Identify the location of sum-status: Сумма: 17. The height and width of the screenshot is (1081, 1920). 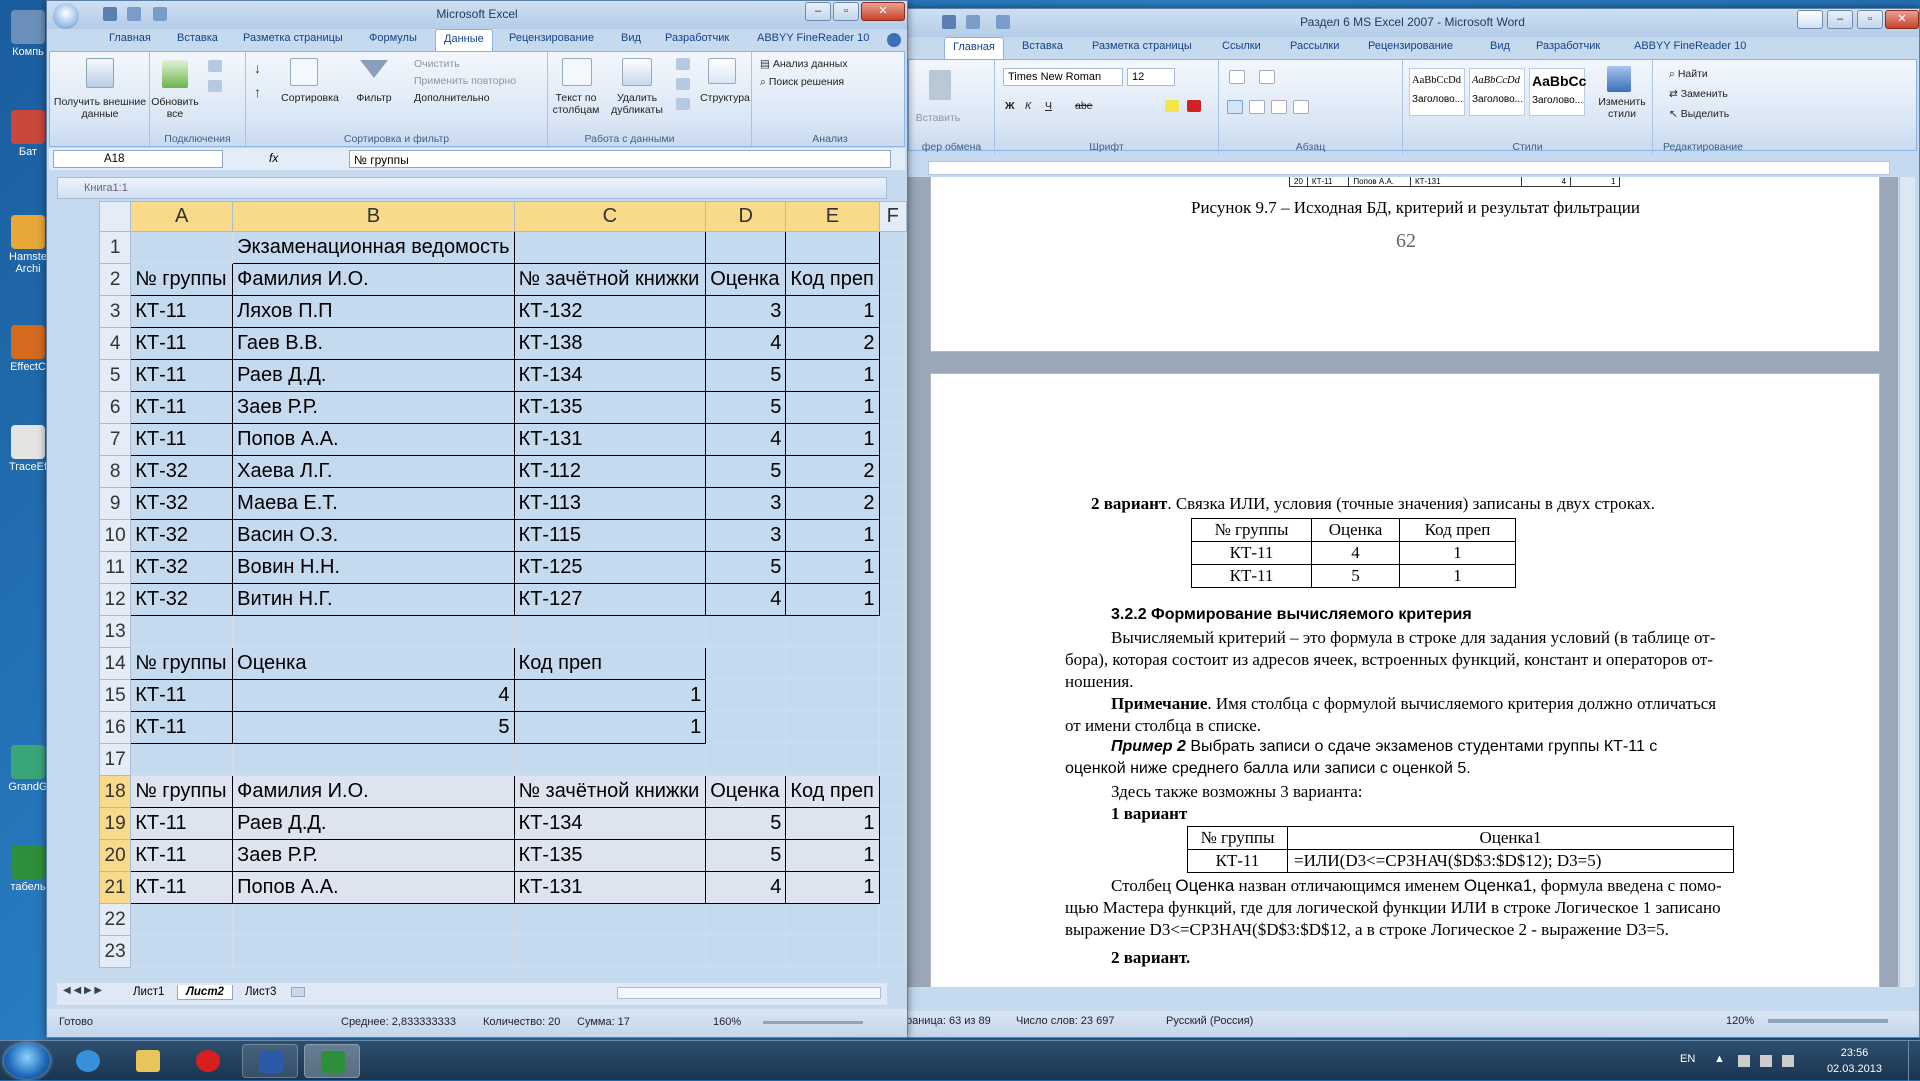
(603, 1022).